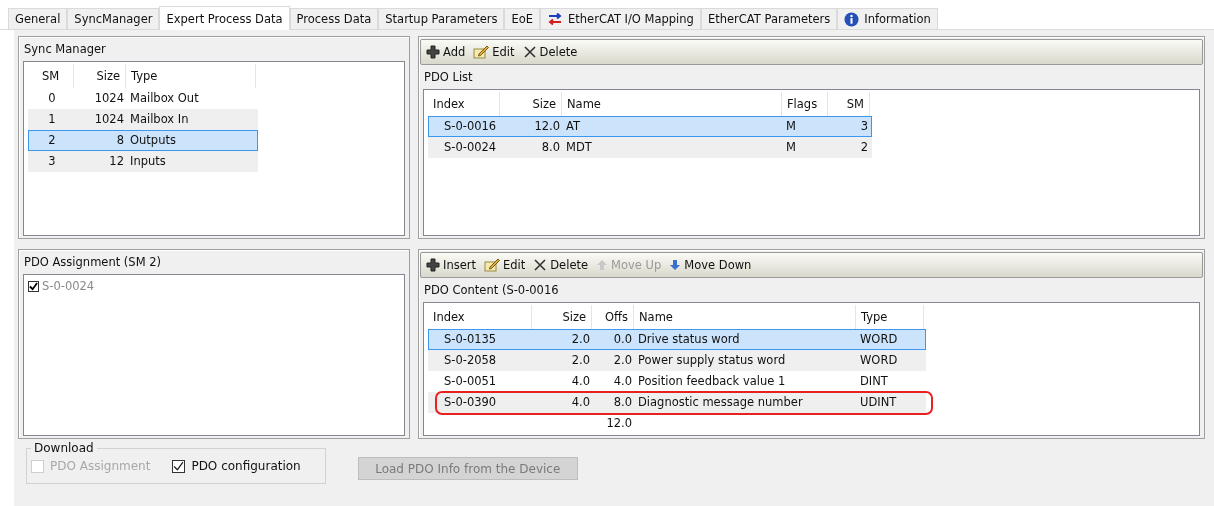 The height and width of the screenshot is (506, 1214). I want to click on table-row: 1 1024 Mailbox In, so click(143, 119).